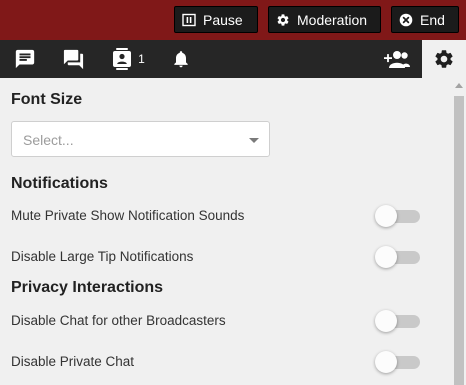 The height and width of the screenshot is (385, 466). Describe the element at coordinates (398, 362) in the screenshot. I see `disable-private-chat-toggle` at that location.